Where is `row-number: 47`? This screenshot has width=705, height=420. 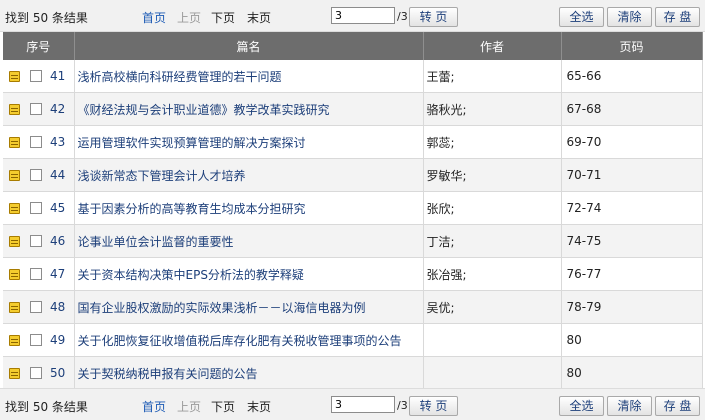
row-number: 47 is located at coordinates (58, 274).